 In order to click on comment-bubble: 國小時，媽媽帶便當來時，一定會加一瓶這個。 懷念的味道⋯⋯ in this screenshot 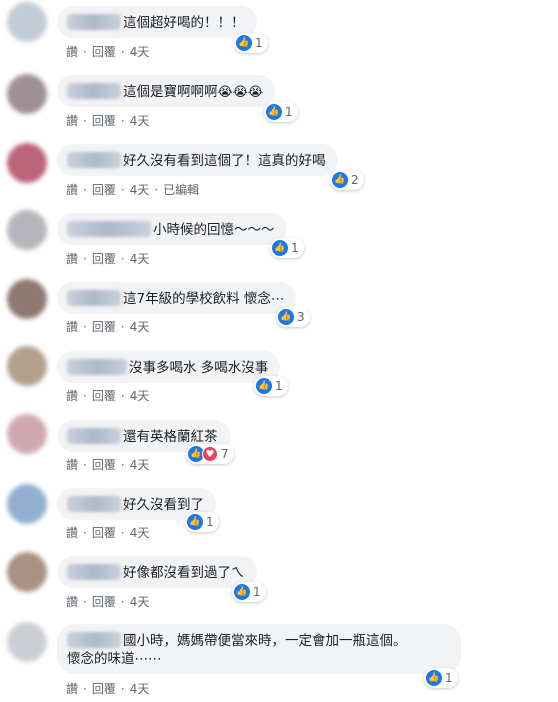, I will do `click(259, 649)`.